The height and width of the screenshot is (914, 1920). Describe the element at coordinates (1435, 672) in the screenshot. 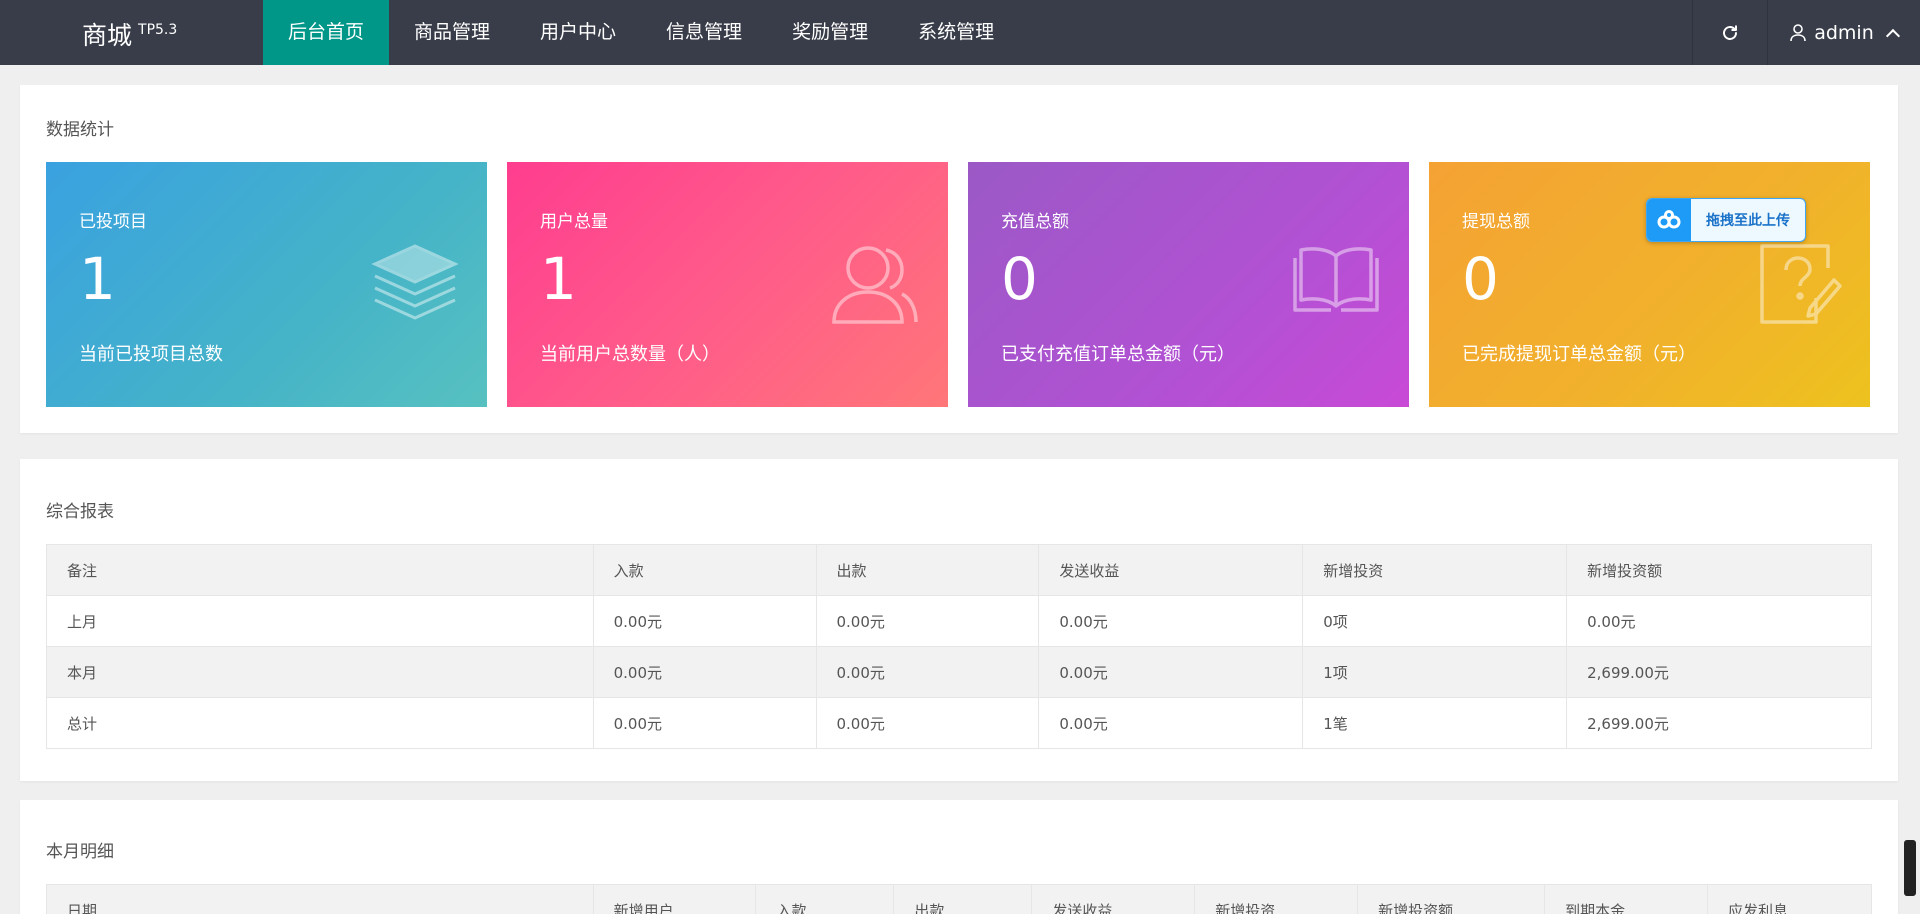

I see `table-cell: 1项` at that location.